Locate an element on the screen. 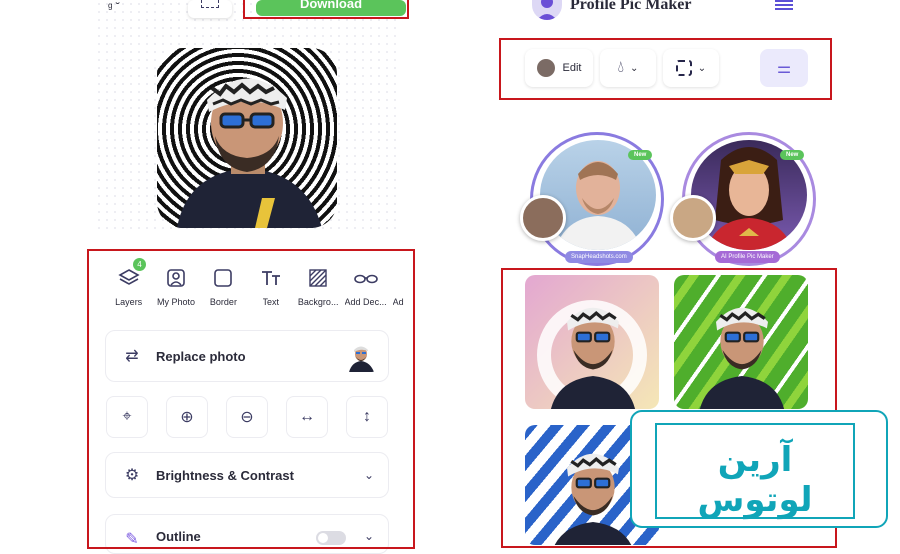 The image size is (900, 554). layers-count-badge: 4 is located at coordinates (139, 264).